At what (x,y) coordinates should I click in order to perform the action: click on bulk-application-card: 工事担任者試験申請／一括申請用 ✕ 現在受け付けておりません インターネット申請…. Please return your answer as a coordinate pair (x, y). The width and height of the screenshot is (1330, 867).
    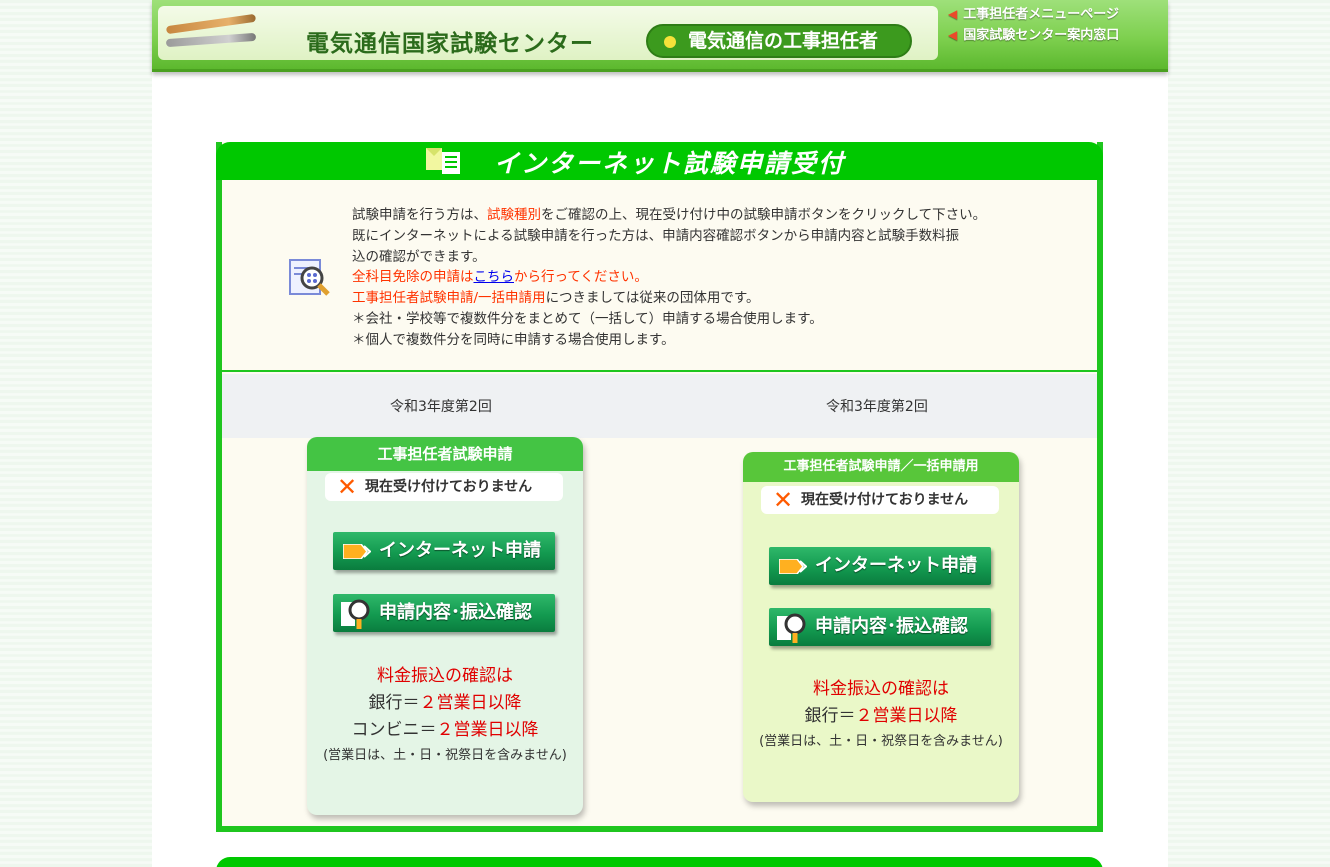
    Looking at the image, I should click on (881, 627).